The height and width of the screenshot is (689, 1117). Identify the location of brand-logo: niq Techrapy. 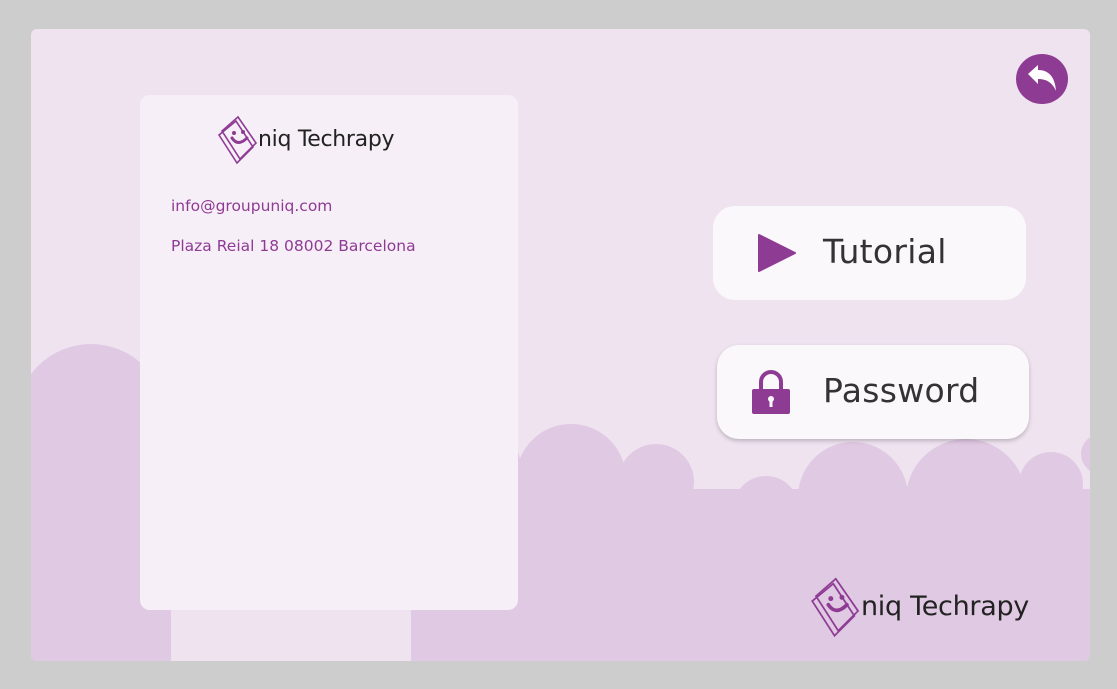
(306, 139).